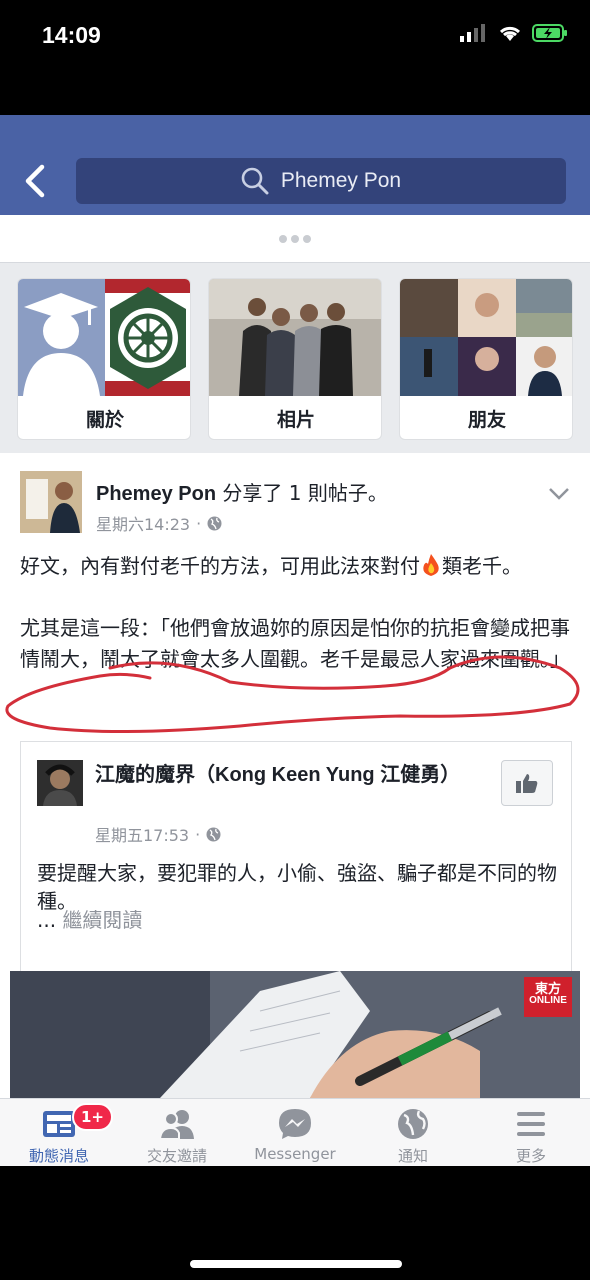 The height and width of the screenshot is (1280, 590). I want to click on post-meta: 星期六14:23 ·, so click(159, 523).